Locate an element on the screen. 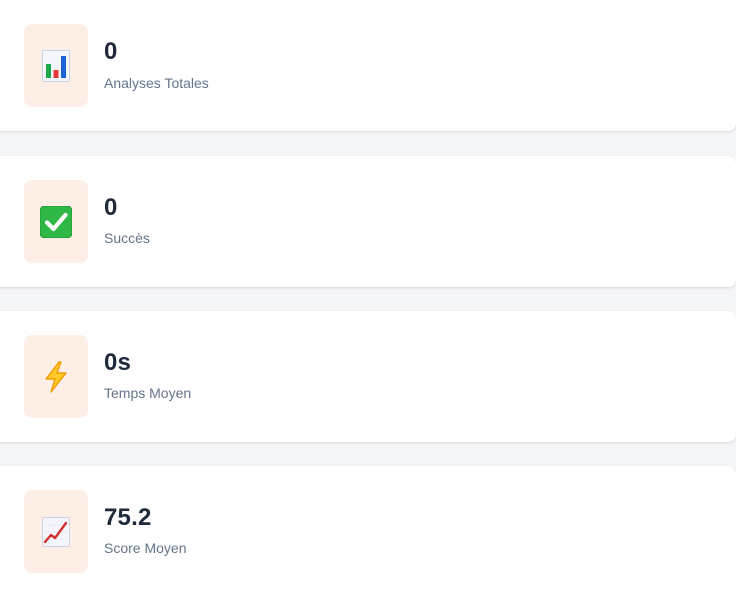  stat-label: Score Moyen is located at coordinates (145, 548).